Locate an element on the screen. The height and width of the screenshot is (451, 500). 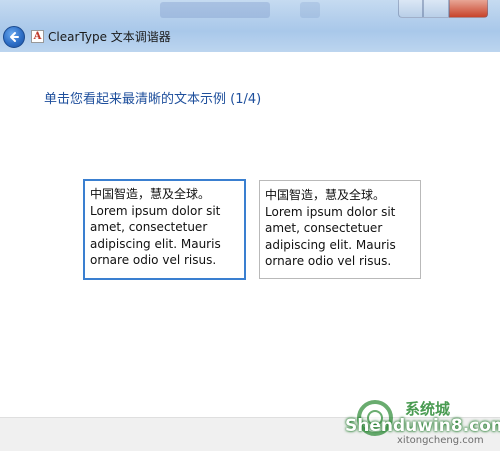
maximize-button is located at coordinates (436, 9).